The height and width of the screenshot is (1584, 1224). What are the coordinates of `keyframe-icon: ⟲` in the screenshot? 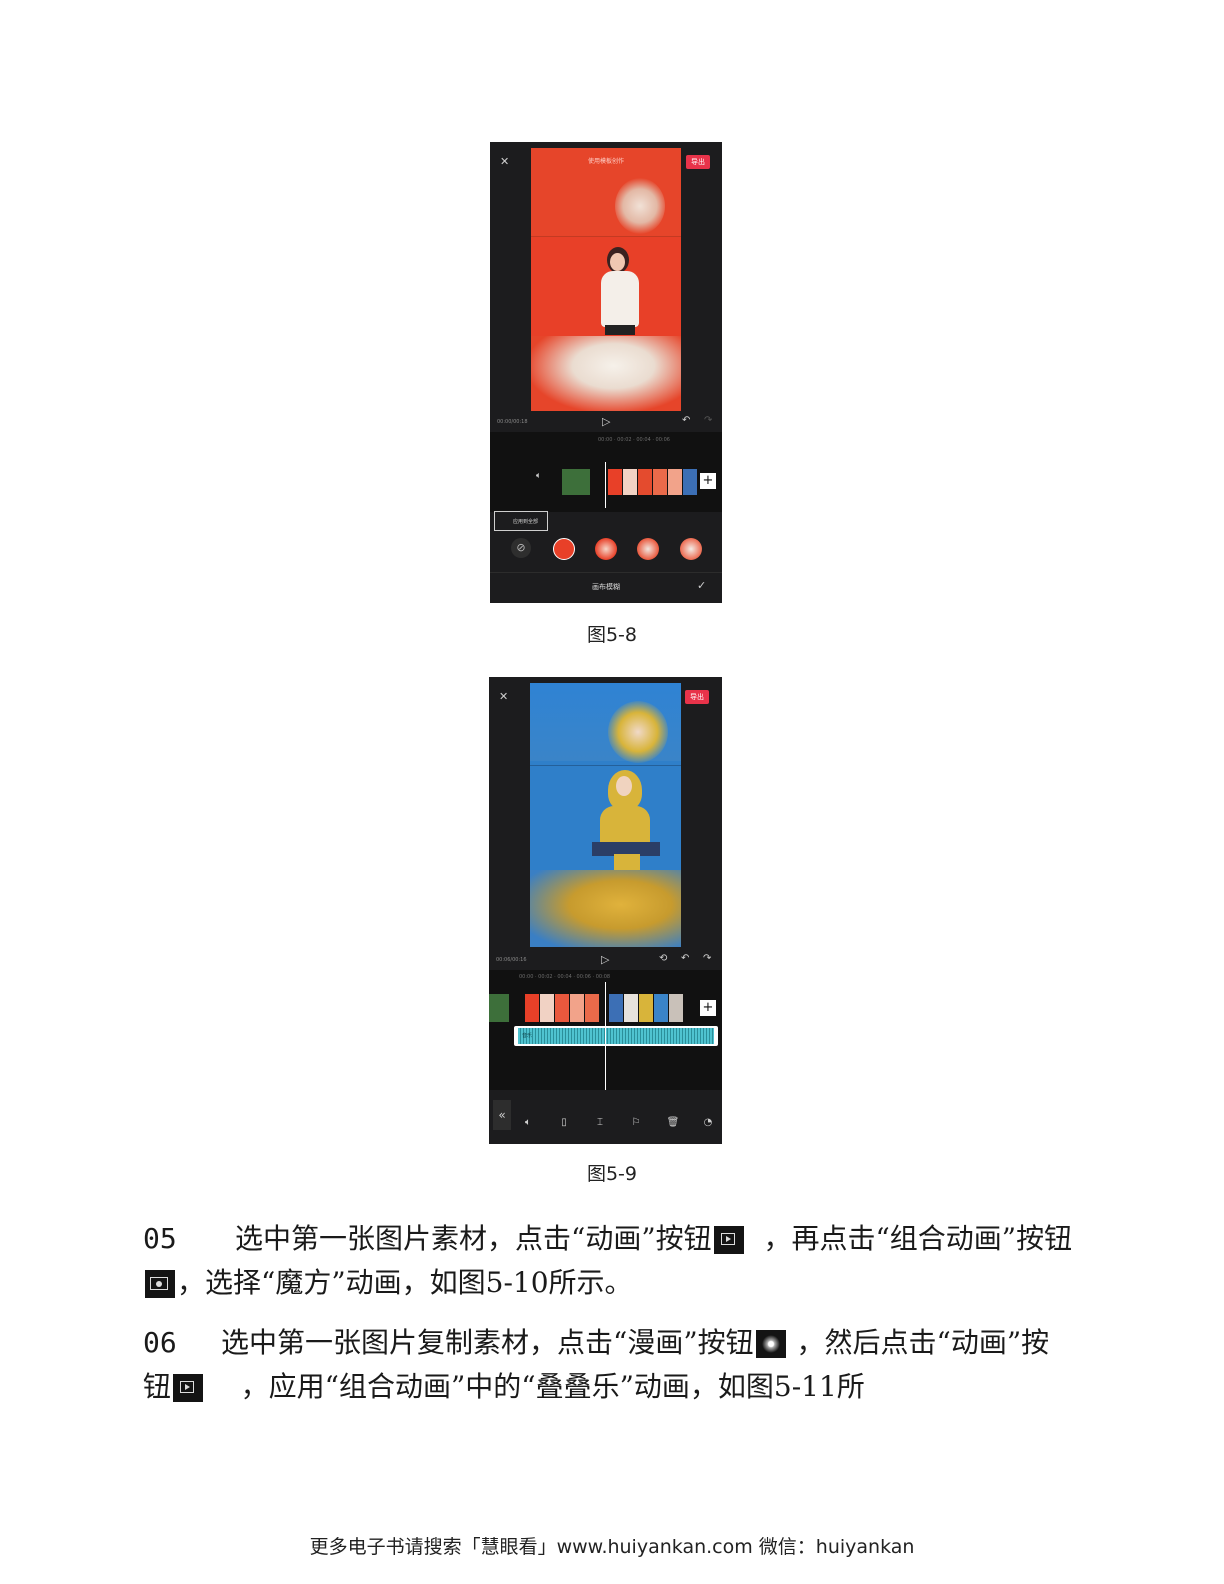 It's located at (663, 959).